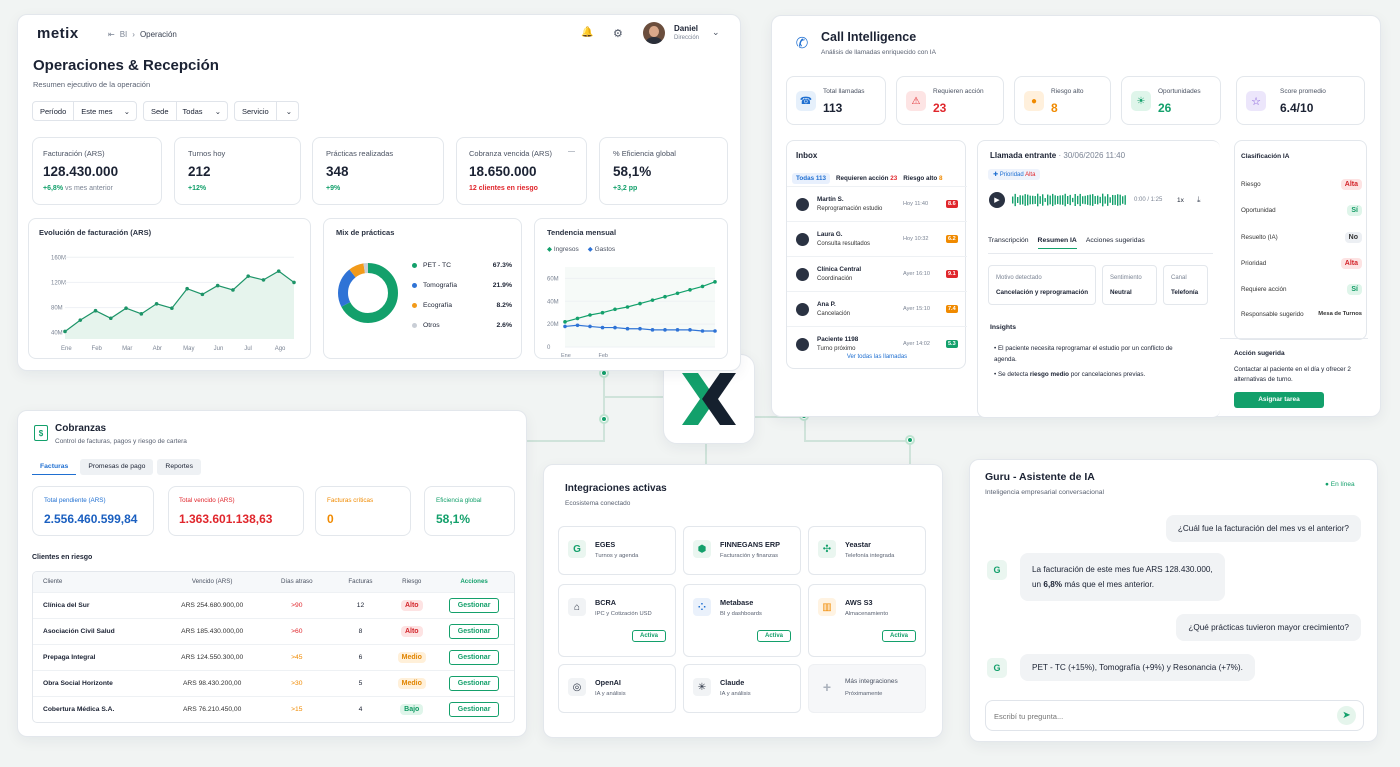 The width and height of the screenshot is (1400, 767). I want to click on cell-facturas: 4, so click(360, 709).